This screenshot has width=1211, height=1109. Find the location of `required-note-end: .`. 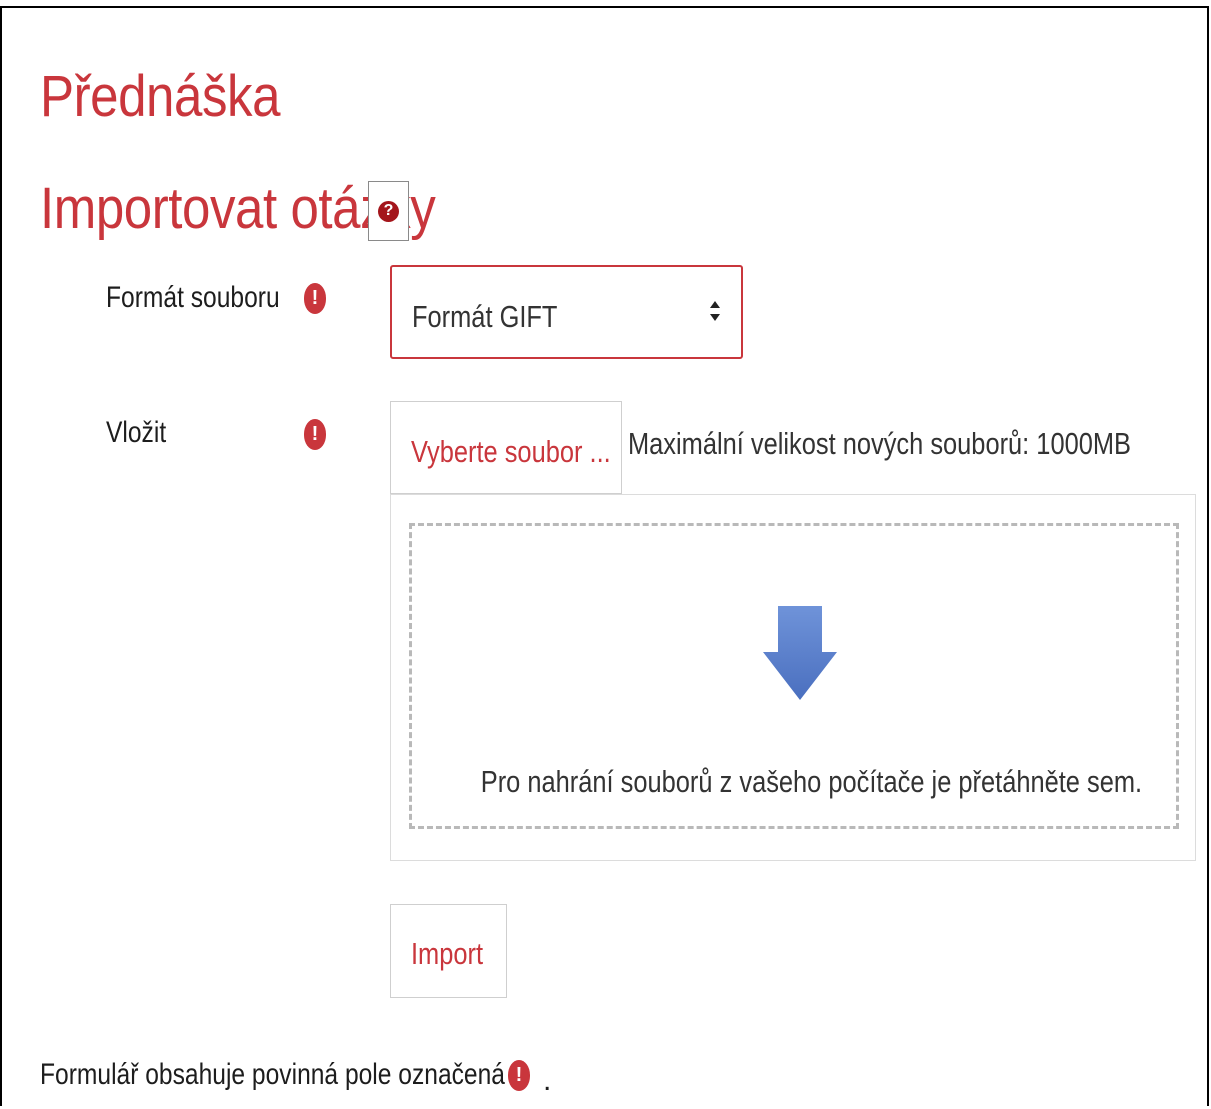

required-note-end: . is located at coordinates (547, 1080).